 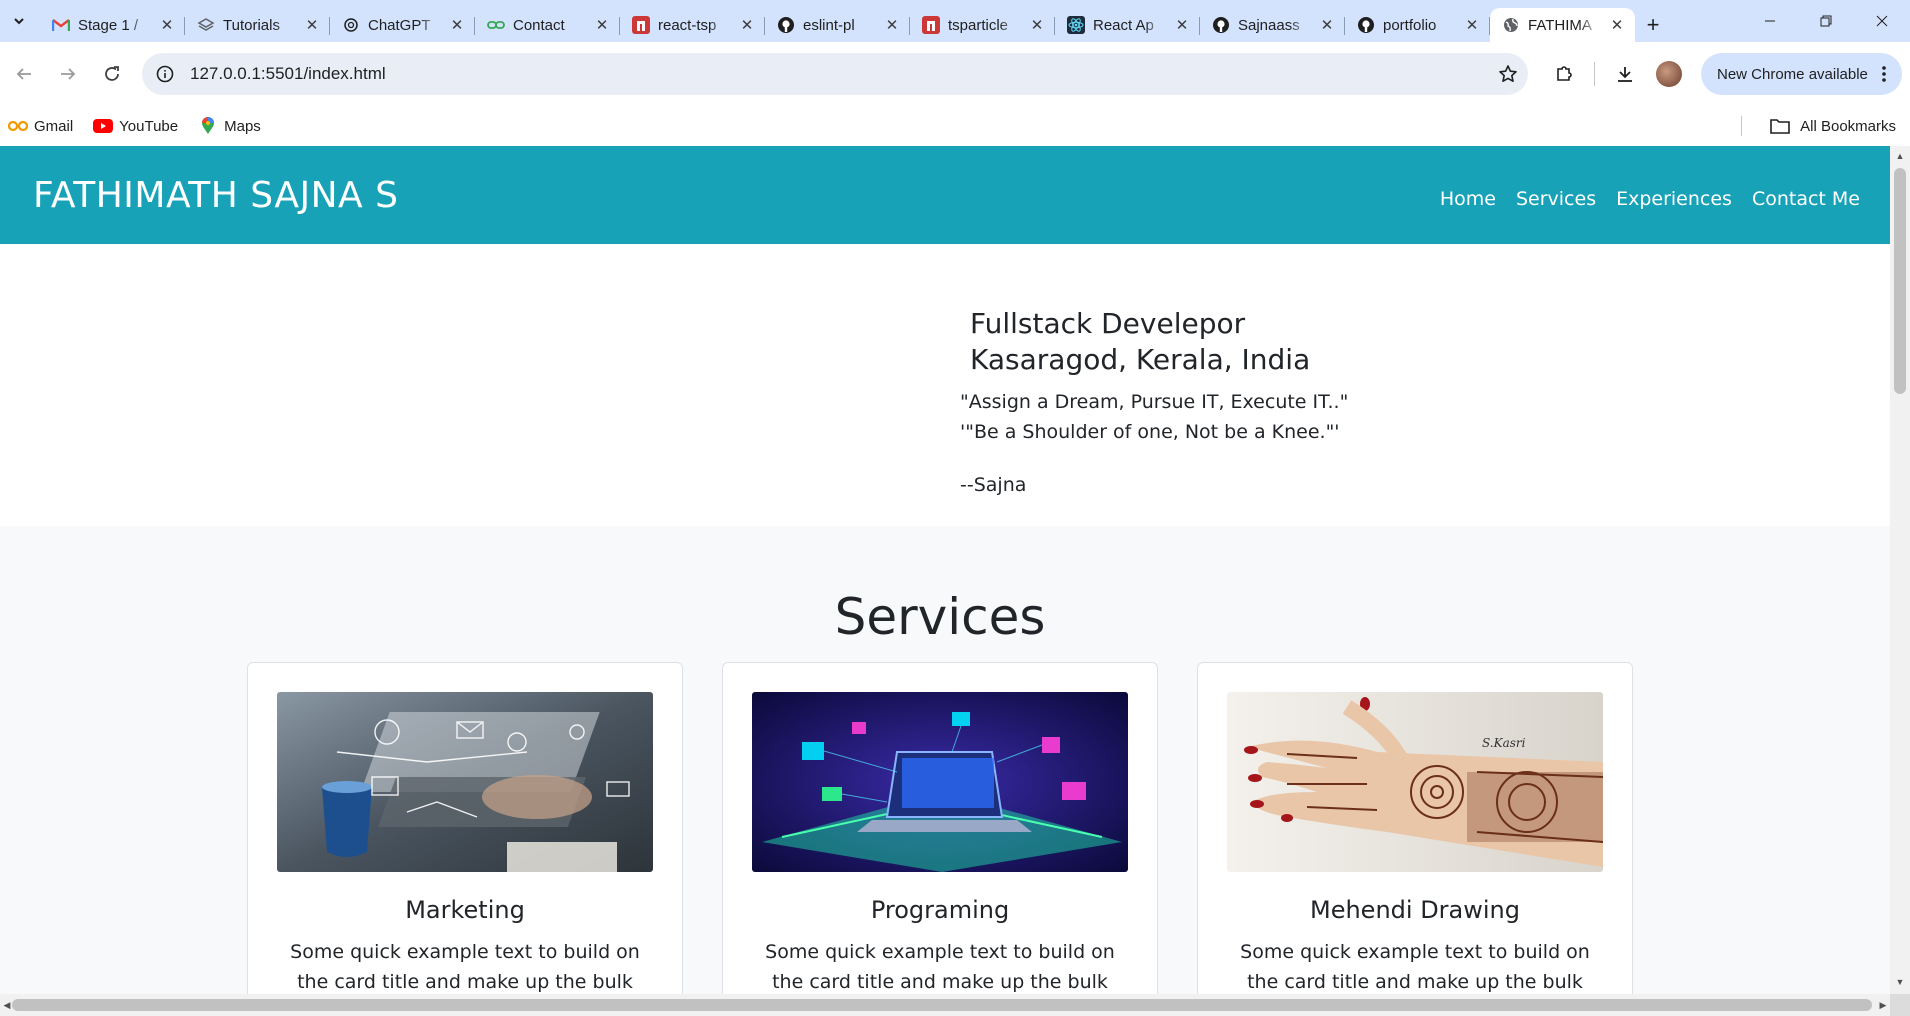 I want to click on site-info-icon, so click(x=165, y=74).